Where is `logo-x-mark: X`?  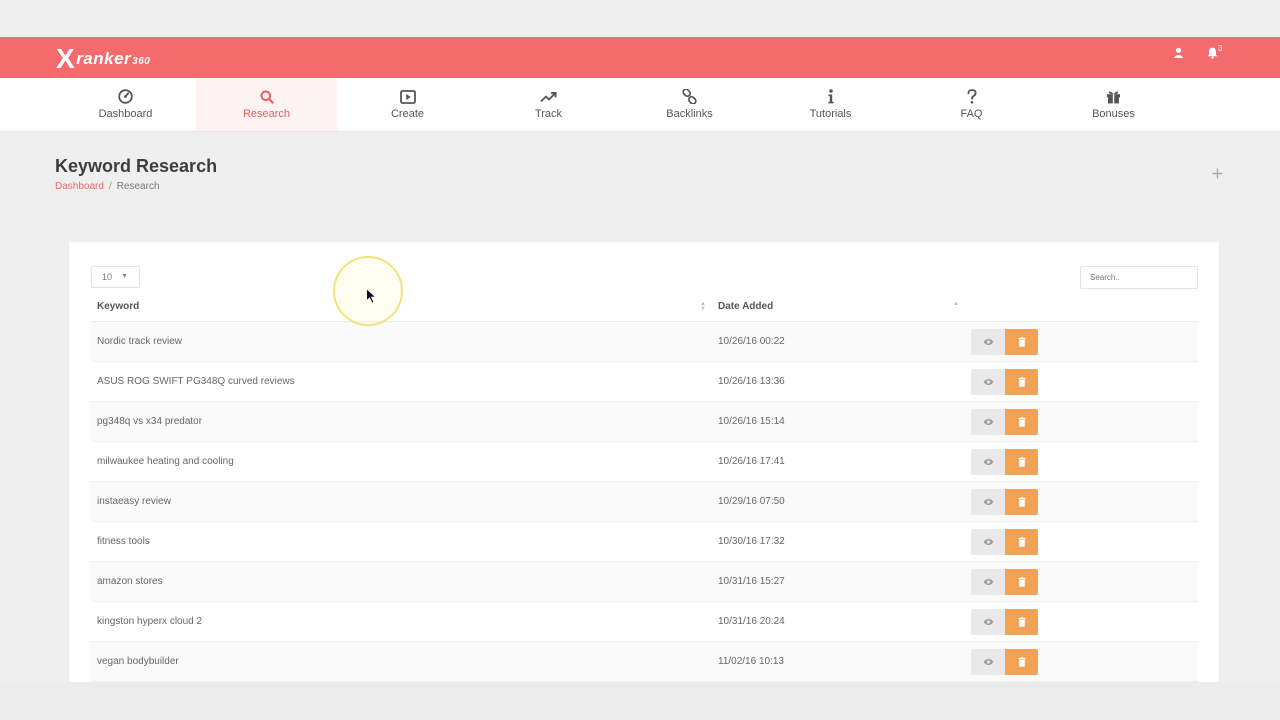
logo-x-mark: X is located at coordinates (66, 58).